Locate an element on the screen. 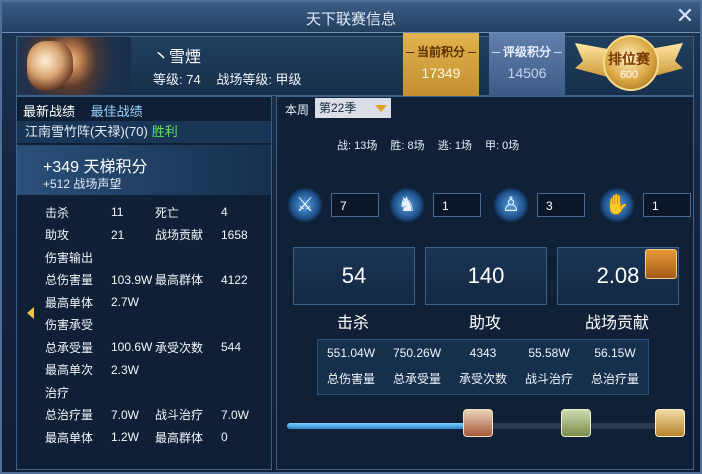 The height and width of the screenshot is (474, 702). kills-total-box: 54 is located at coordinates (354, 276).